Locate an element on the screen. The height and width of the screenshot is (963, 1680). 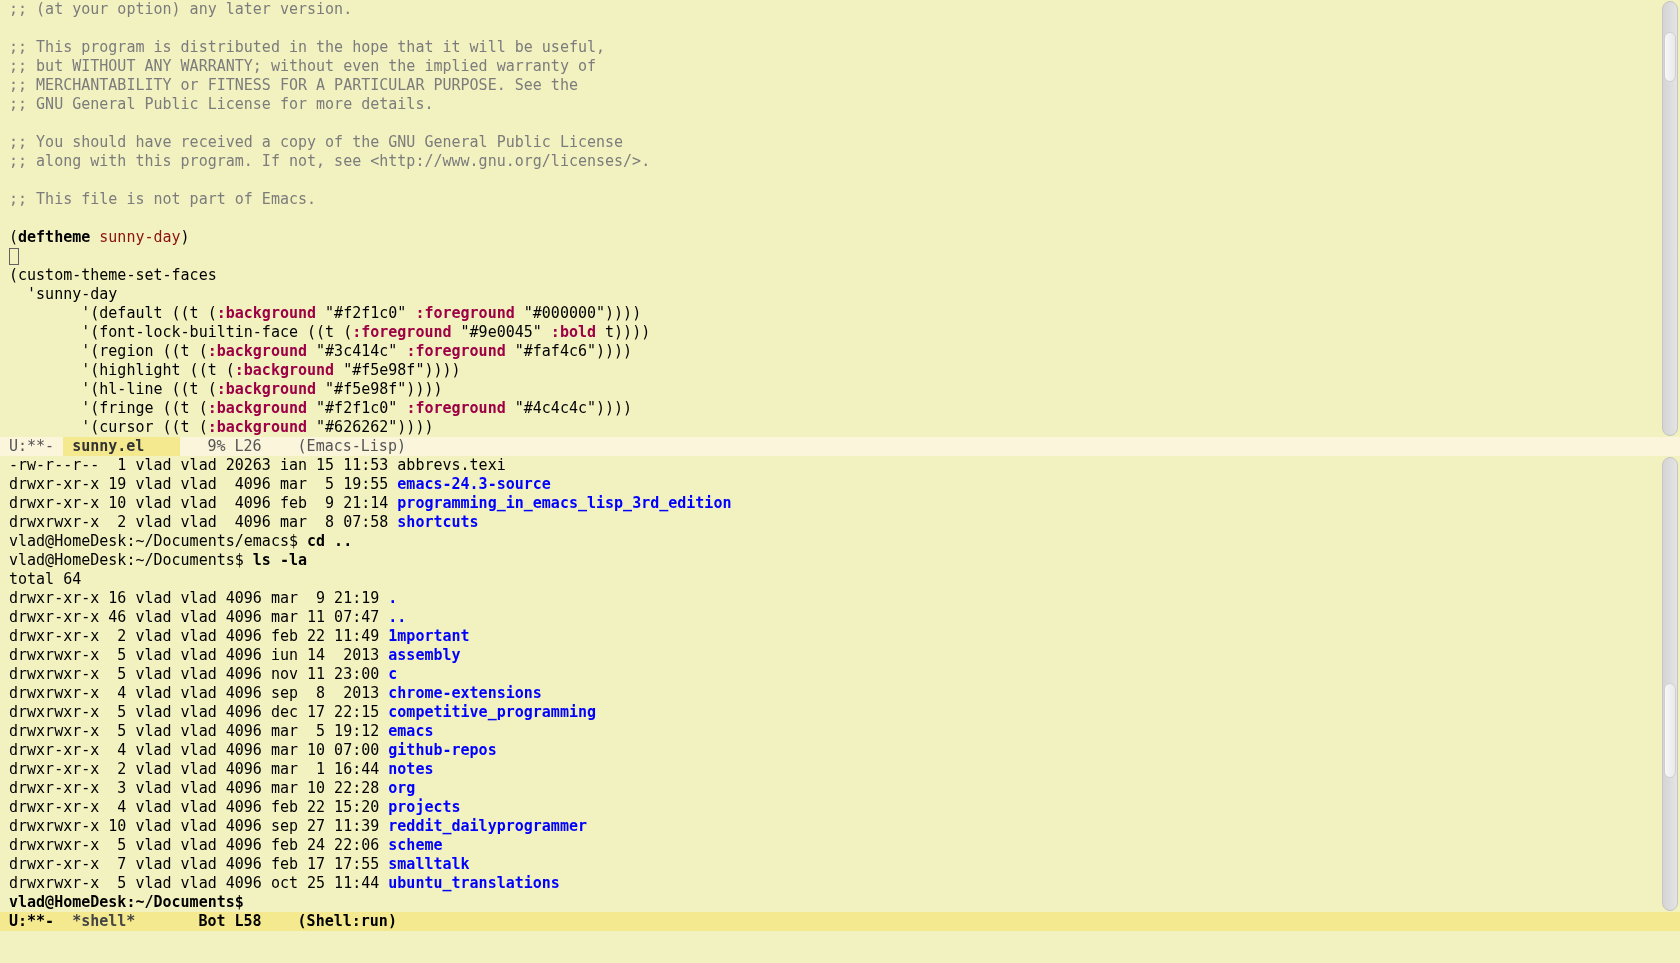
terminal-line: drwxrwxr-x 4 vlad vlad 4096 sep 8 2013 chrome-extensions is located at coordinates (276, 693).